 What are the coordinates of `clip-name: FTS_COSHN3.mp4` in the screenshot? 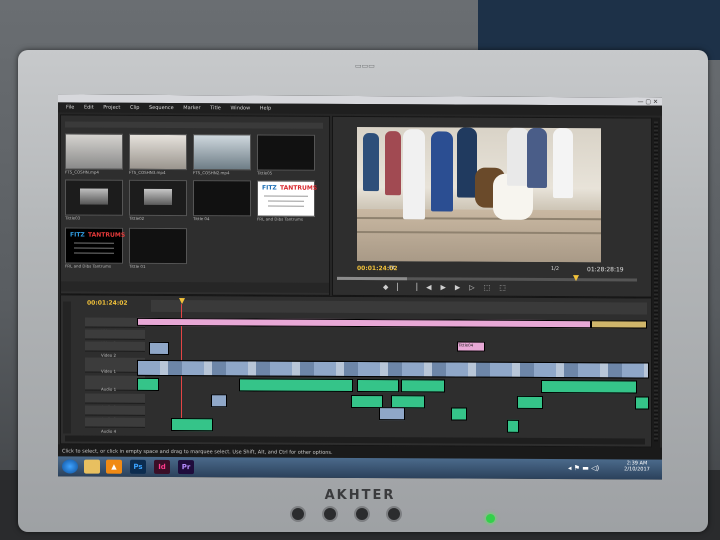 It's located at (147, 172).